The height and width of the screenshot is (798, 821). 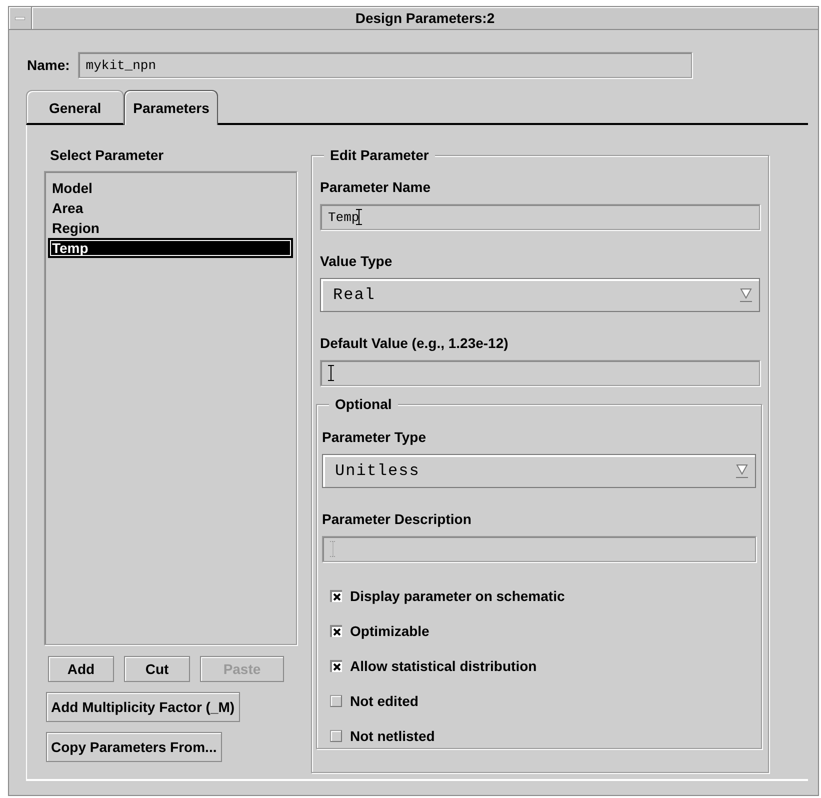 What do you see at coordinates (107, 155) in the screenshot?
I see `list-title: Select Parameter` at bounding box center [107, 155].